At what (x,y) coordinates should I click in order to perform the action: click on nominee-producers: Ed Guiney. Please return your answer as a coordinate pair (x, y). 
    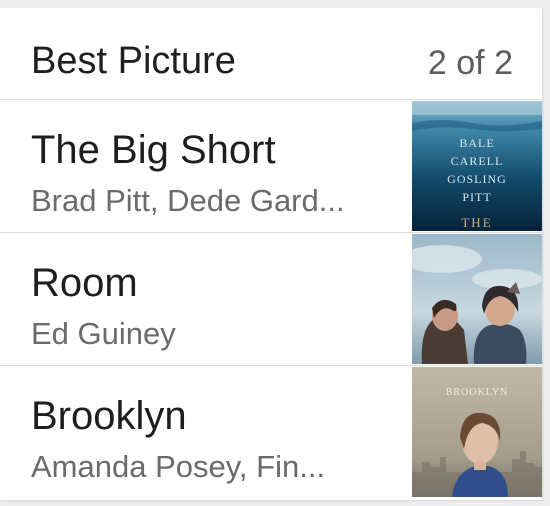
    Looking at the image, I should click on (103, 333).